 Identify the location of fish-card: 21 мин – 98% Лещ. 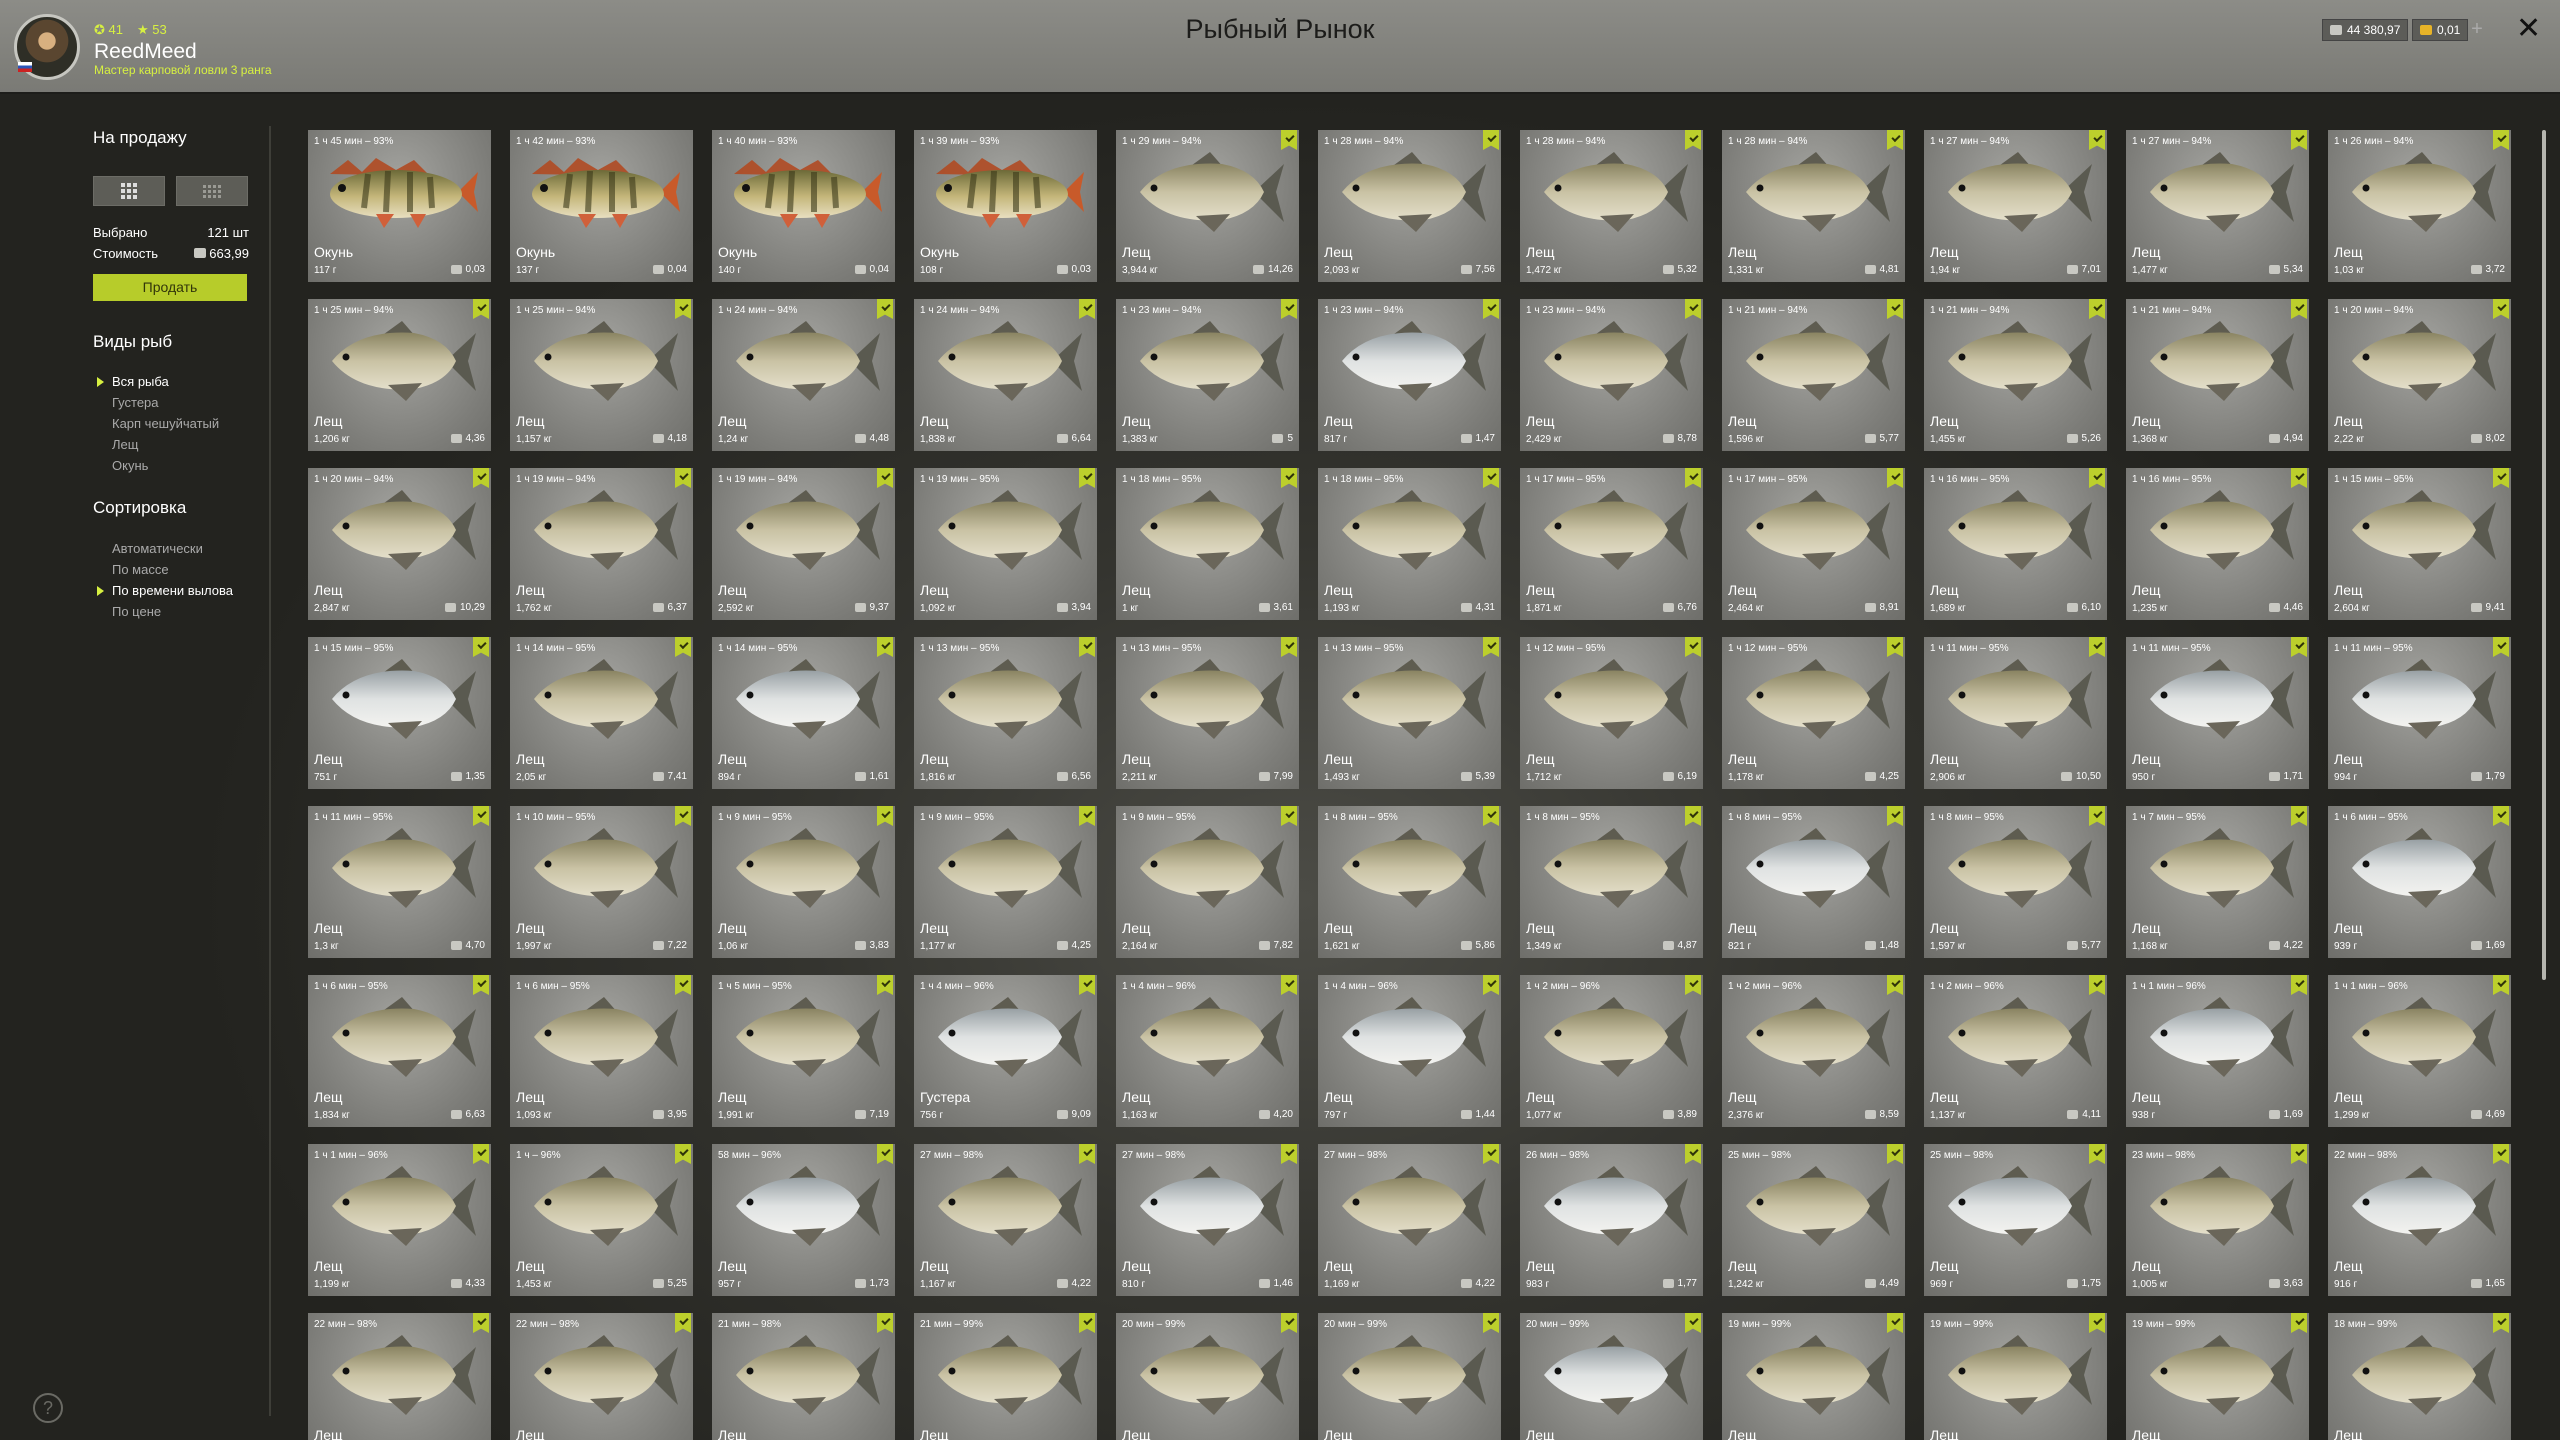
(803, 1376).